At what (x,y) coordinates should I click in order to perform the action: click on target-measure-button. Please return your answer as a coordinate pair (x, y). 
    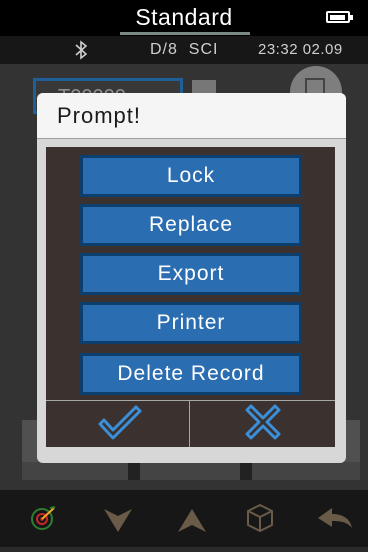
    Looking at the image, I should click on (44, 518).